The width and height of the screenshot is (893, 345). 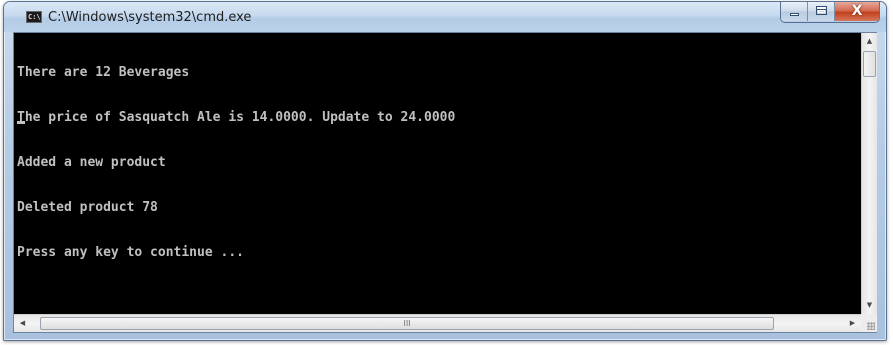 I want to click on scroll-left-button: ◀, so click(x=22, y=323).